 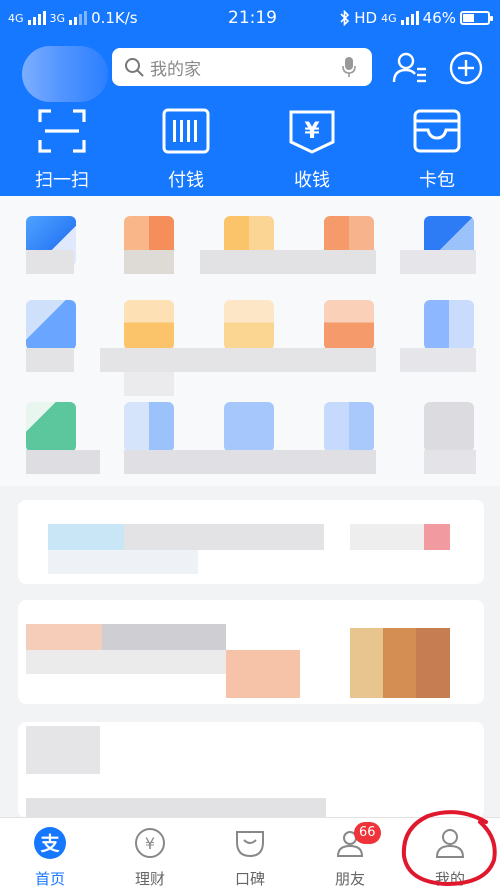 What do you see at coordinates (350, 853) in the screenshot?
I see `tab-friends: 66 朋友` at bounding box center [350, 853].